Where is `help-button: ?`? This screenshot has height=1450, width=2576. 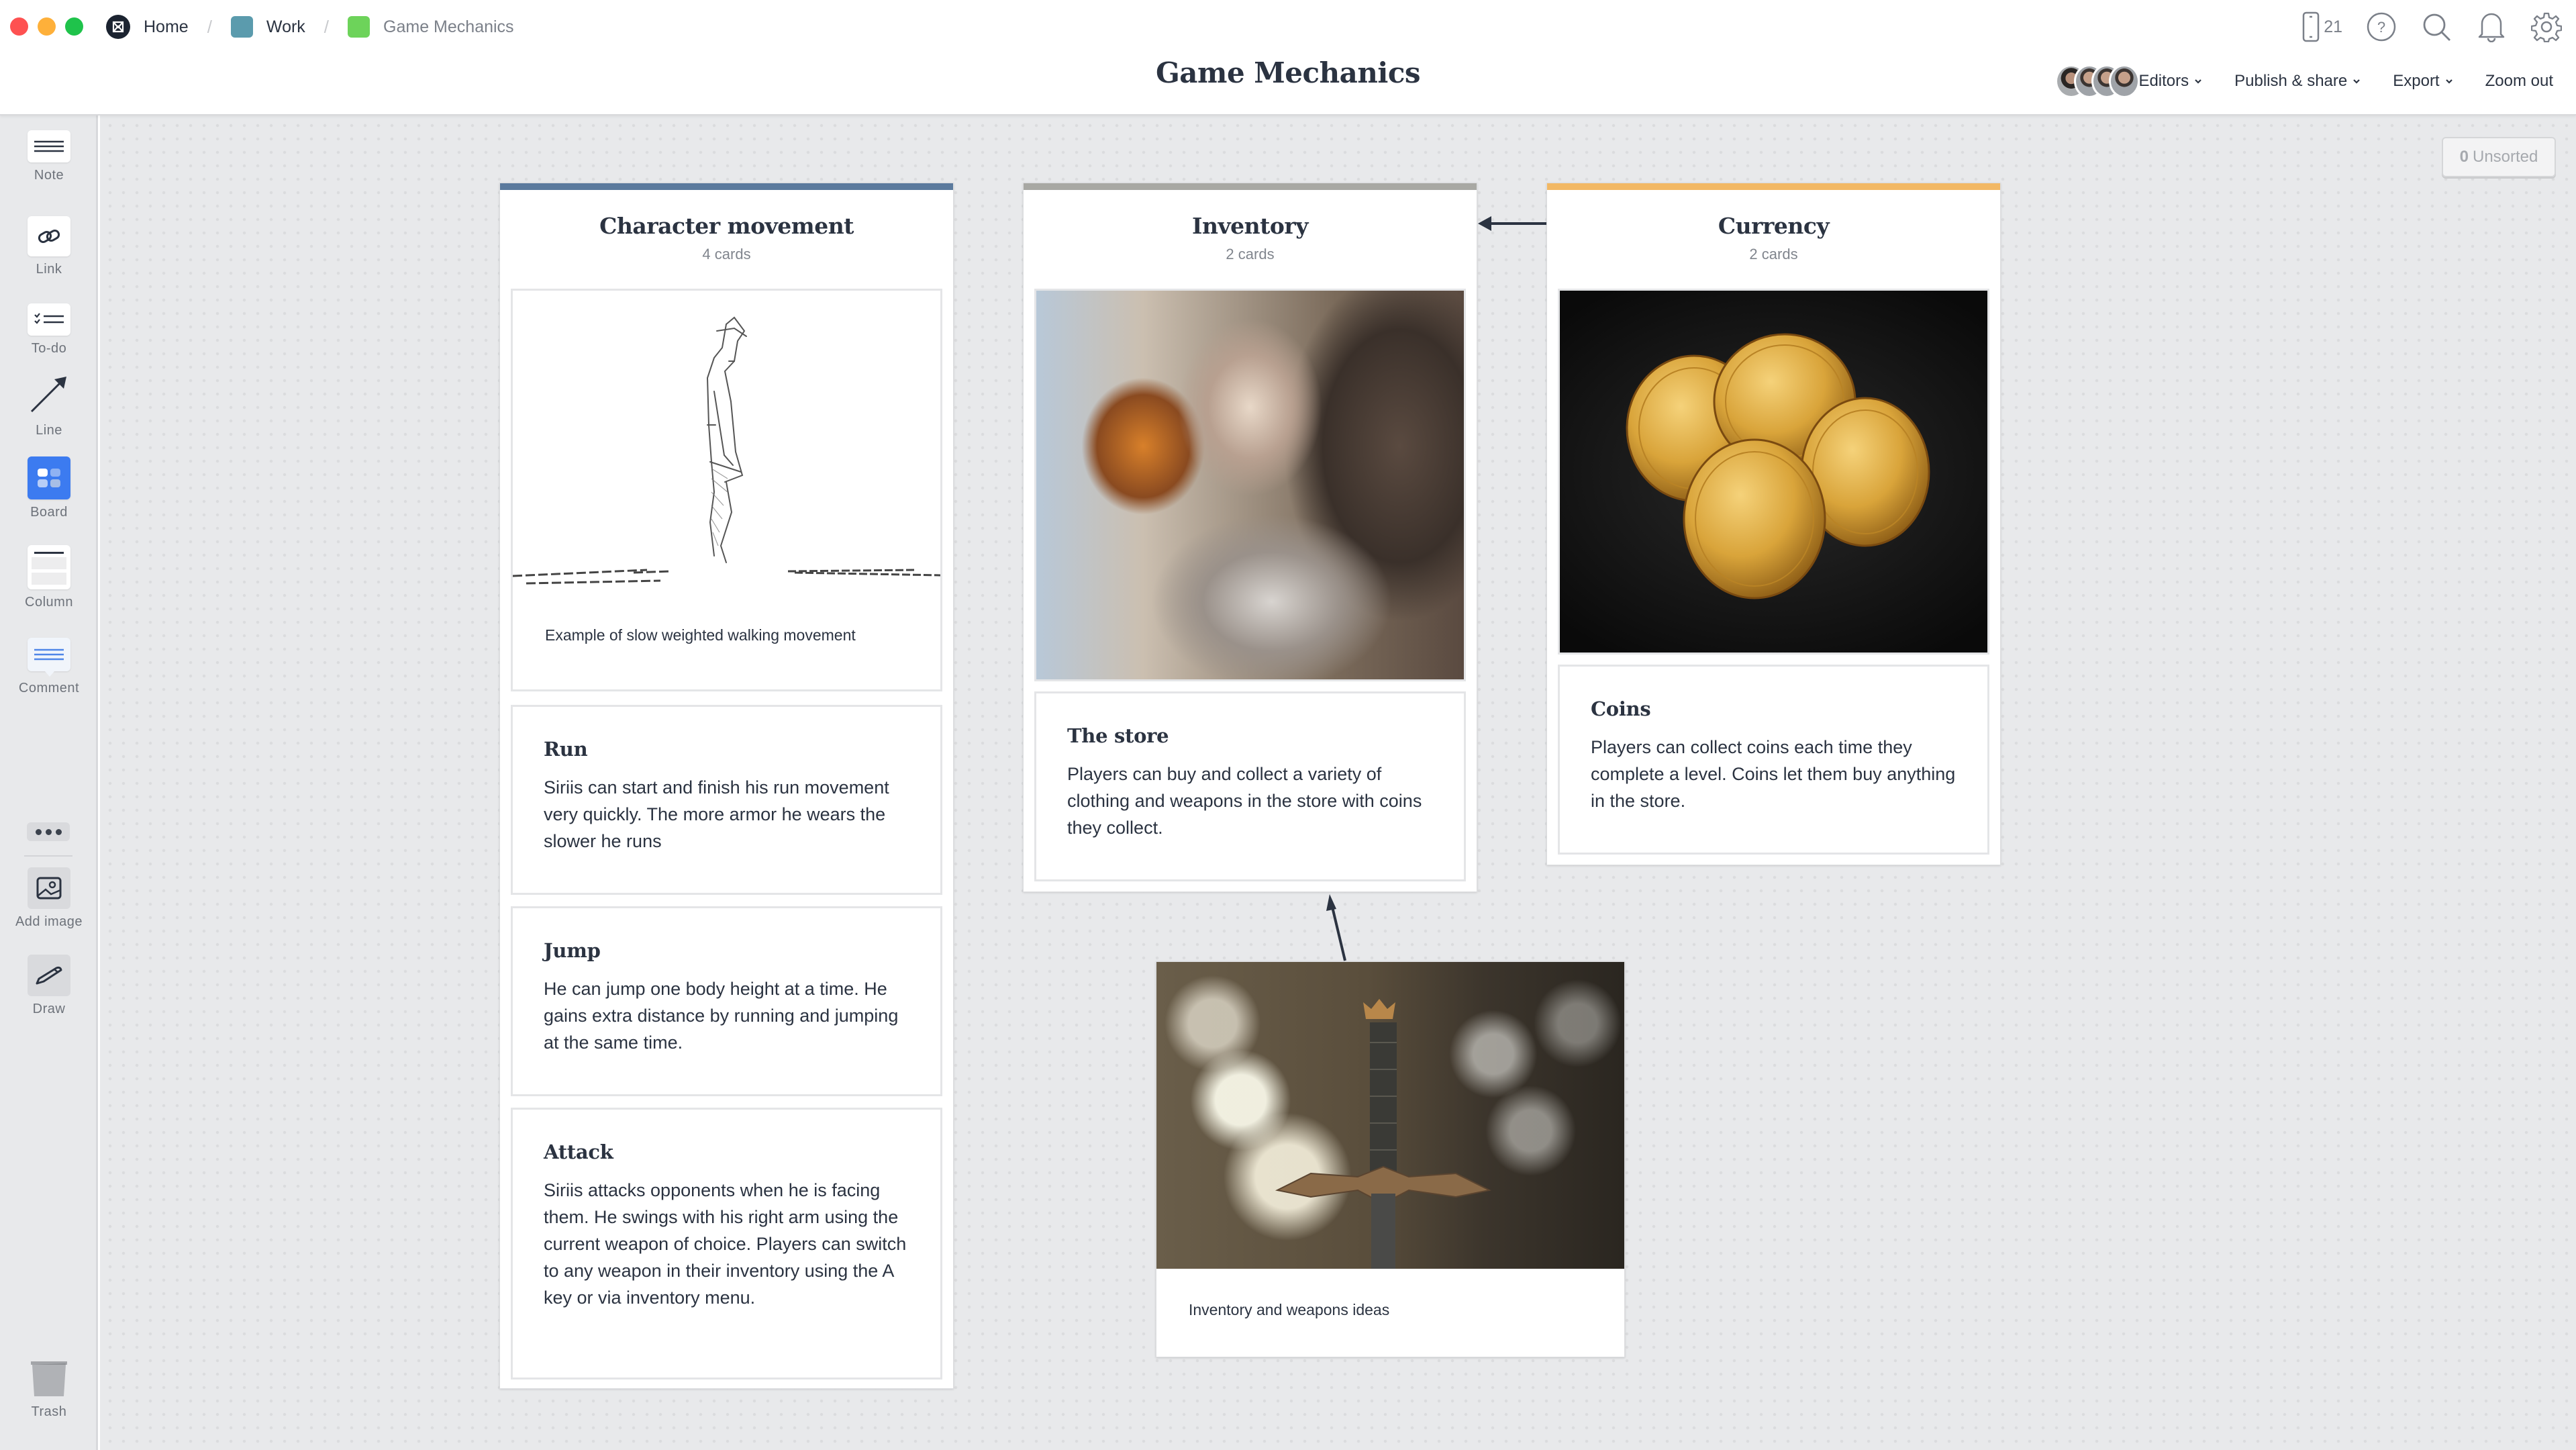
help-button: ? is located at coordinates (2381, 27).